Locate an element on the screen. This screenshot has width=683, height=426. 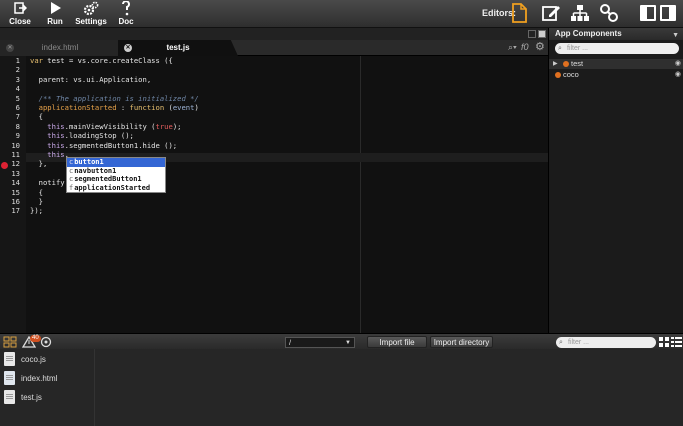
file-item-test-js: test.js is located at coordinates (47, 398).